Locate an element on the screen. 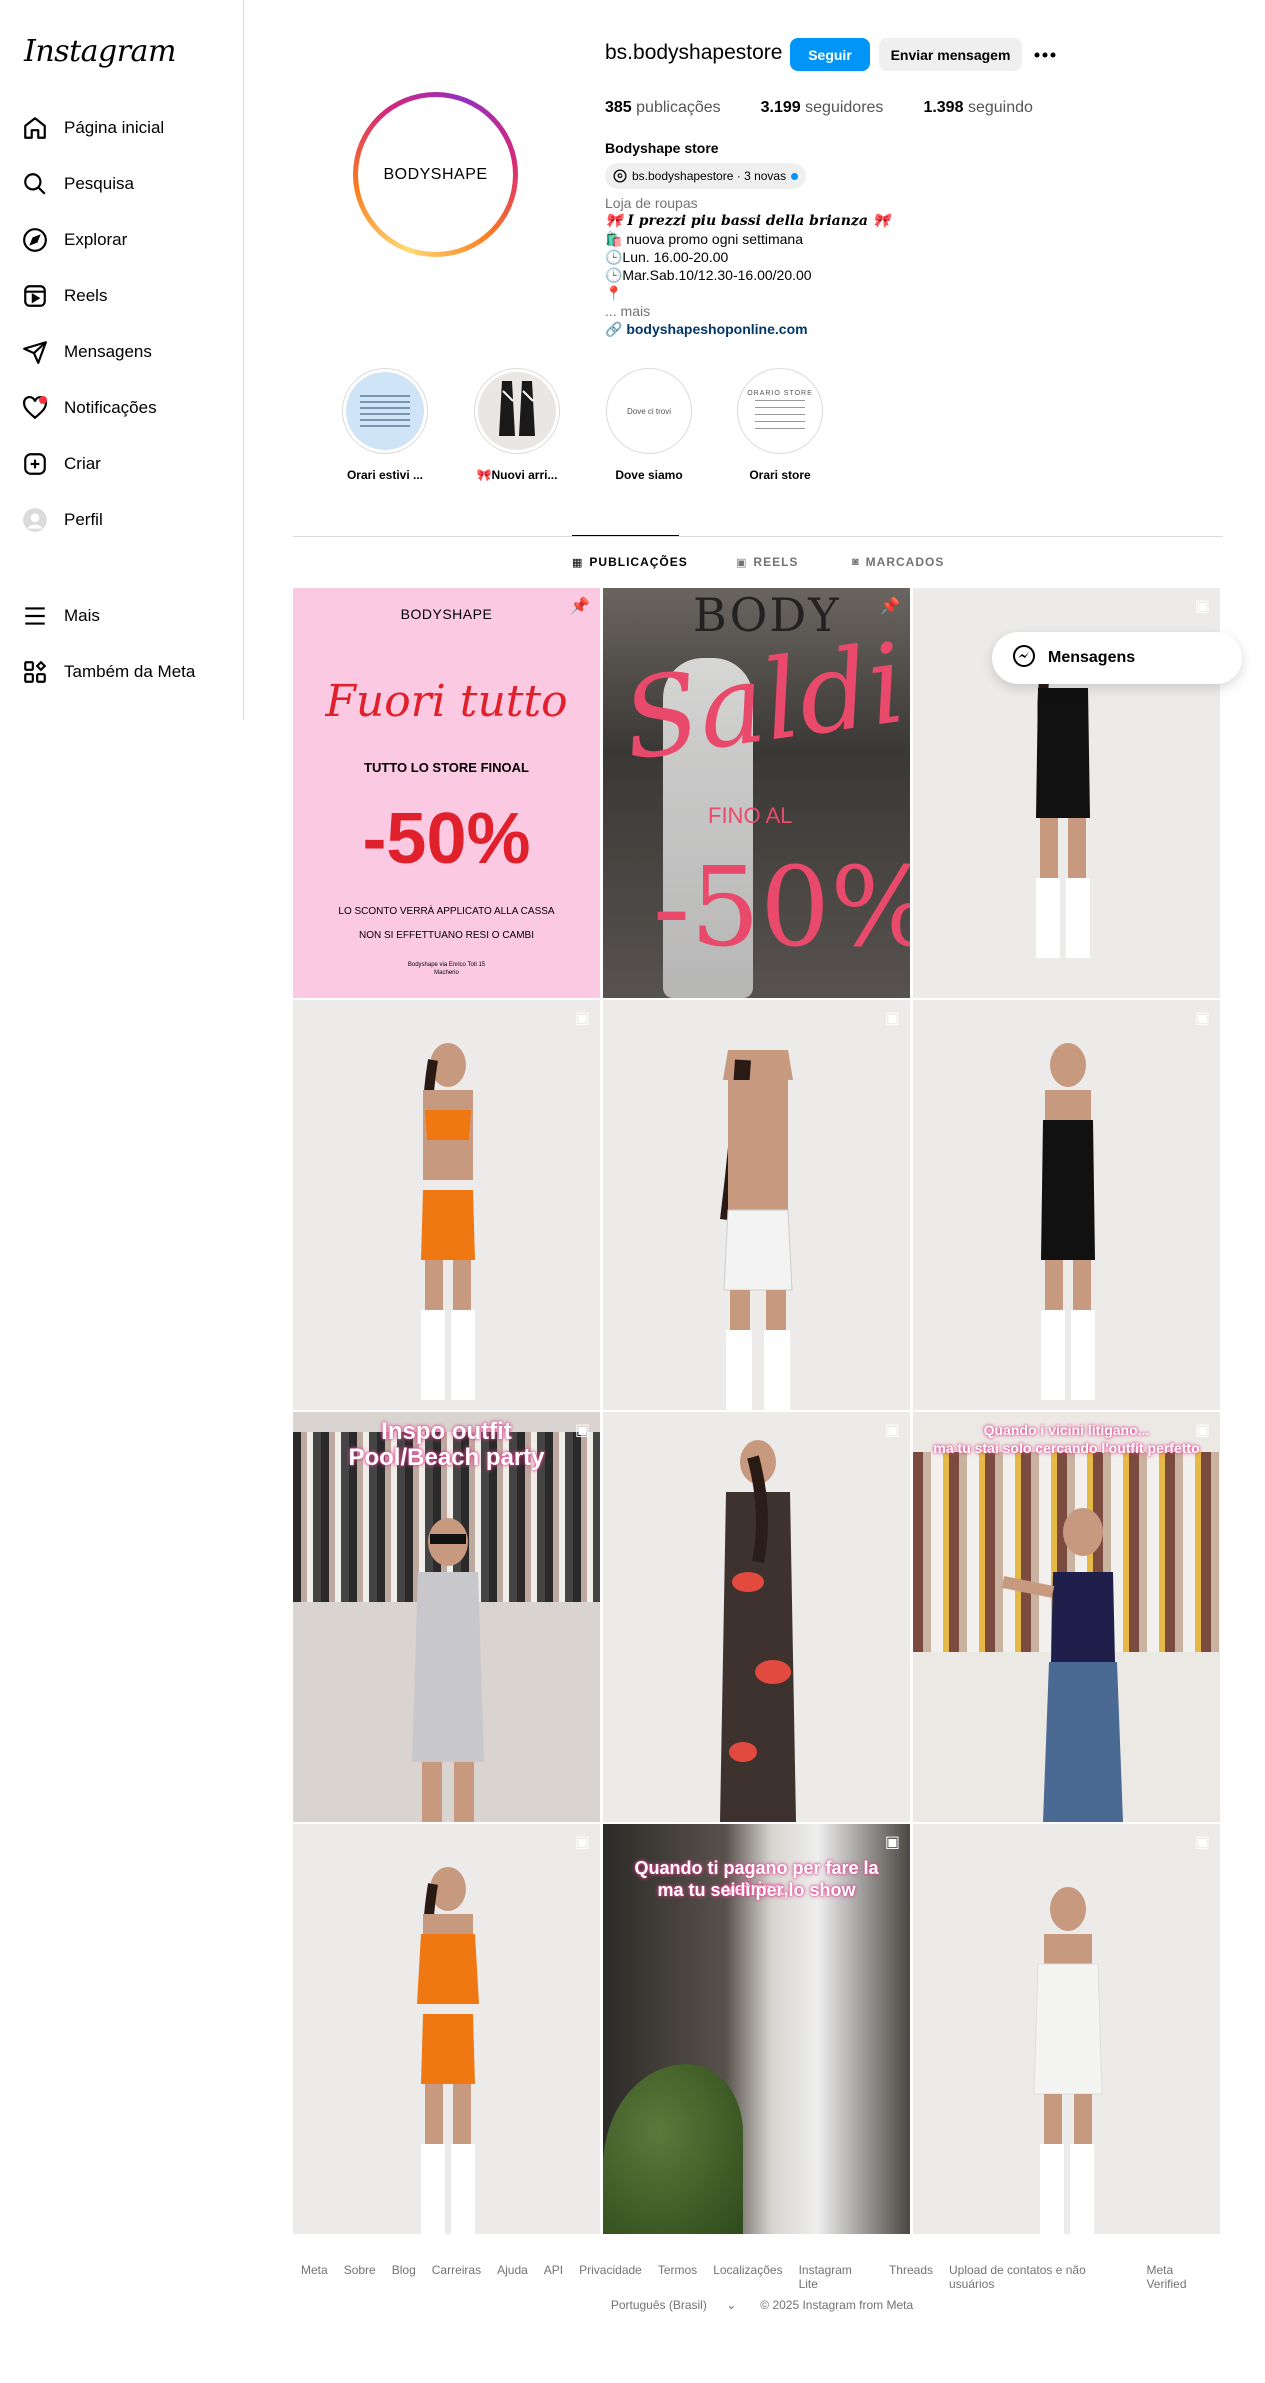 Image resolution: width=1265 pixels, height=2383 pixels. home-icon is located at coordinates (35, 128).